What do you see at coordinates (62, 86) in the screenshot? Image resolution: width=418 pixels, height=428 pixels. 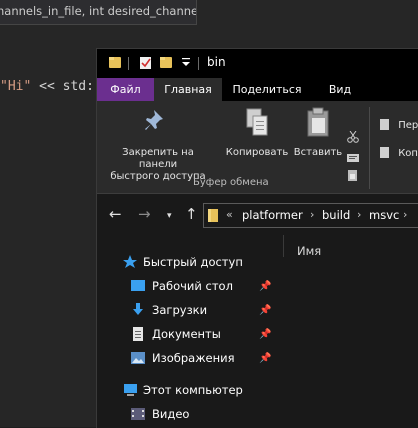 I see `code-operator: << std:` at bounding box center [62, 86].